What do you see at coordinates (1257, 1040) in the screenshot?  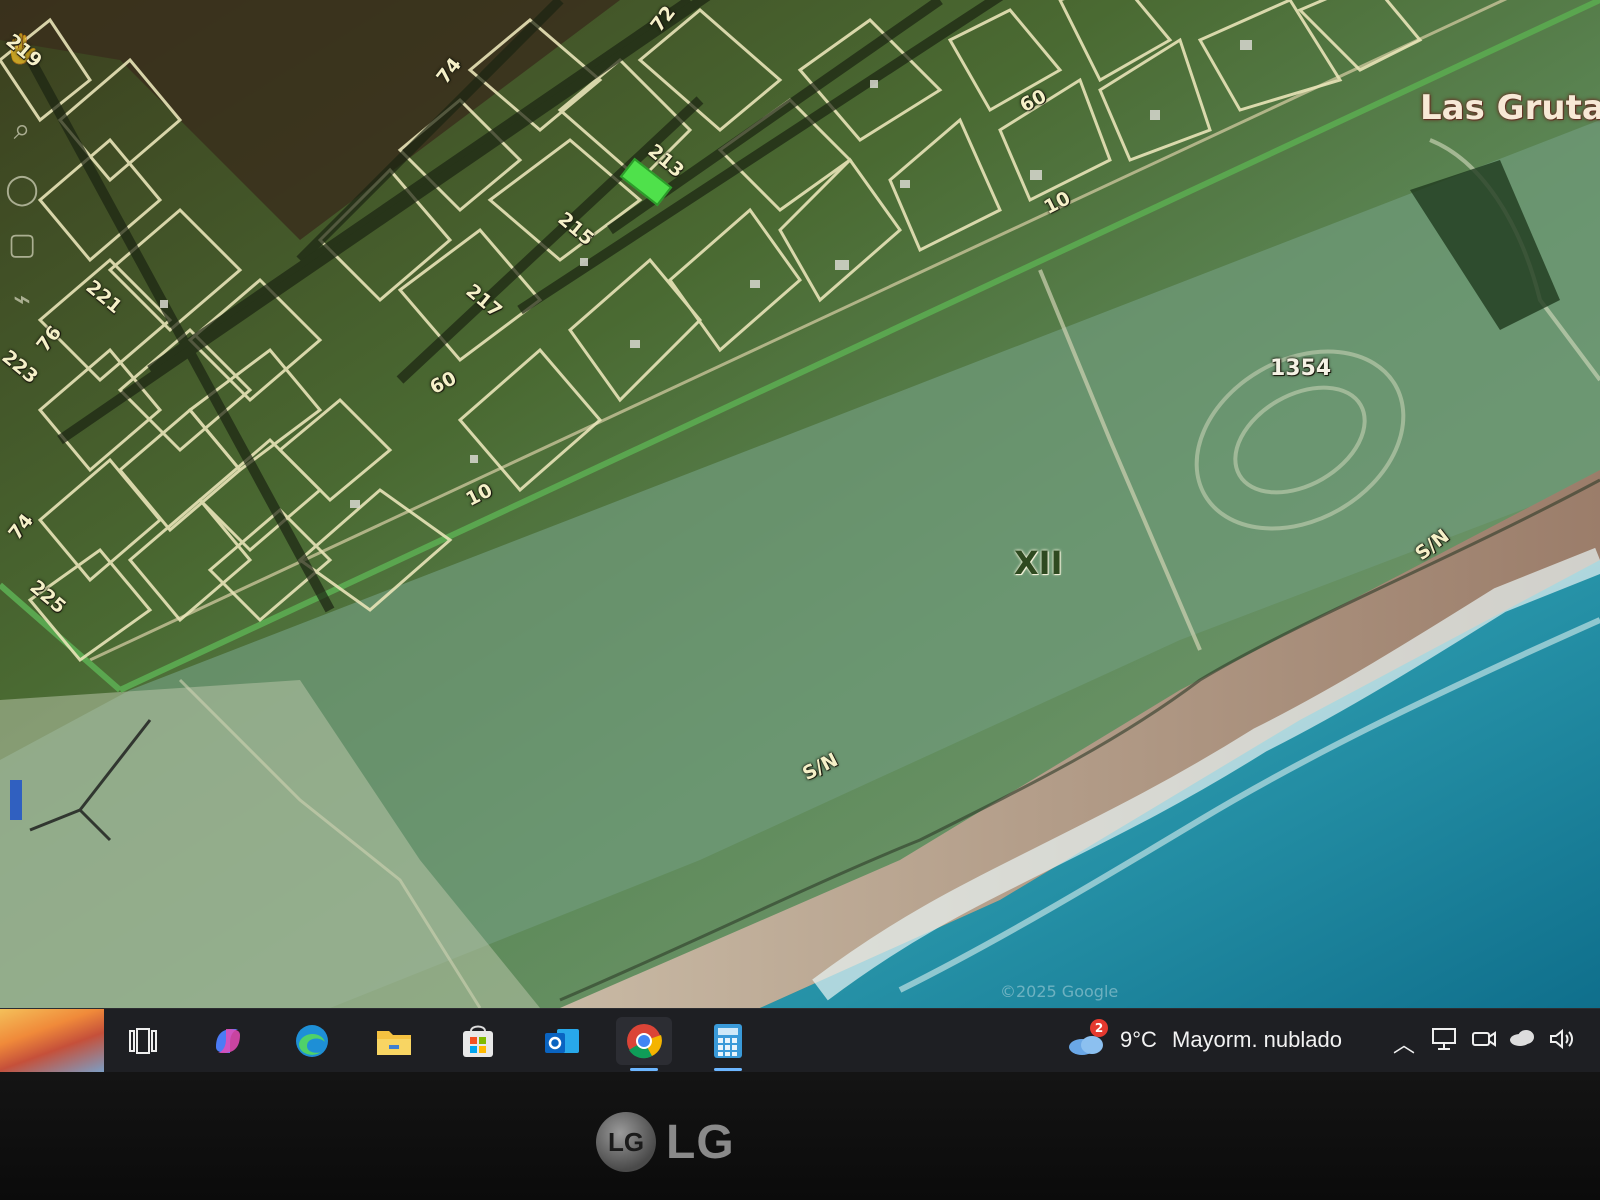 I see `weather-condition: Mayorm. nublado` at bounding box center [1257, 1040].